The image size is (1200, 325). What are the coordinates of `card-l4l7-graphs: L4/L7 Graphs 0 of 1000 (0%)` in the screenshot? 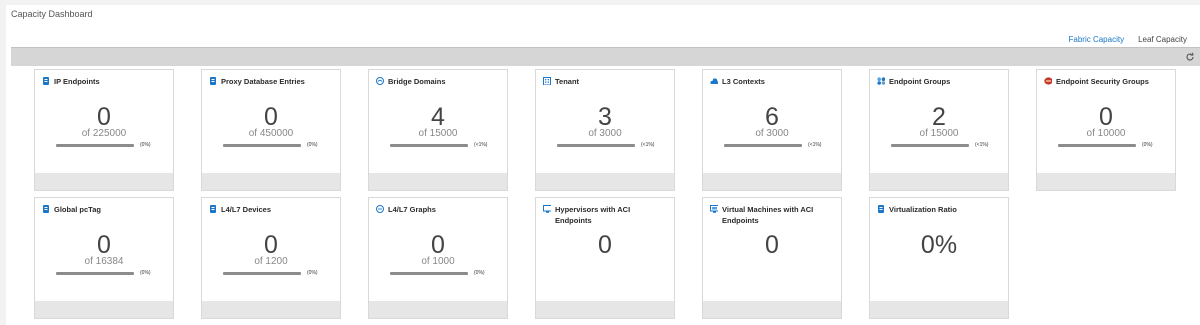 It's located at (438, 258).